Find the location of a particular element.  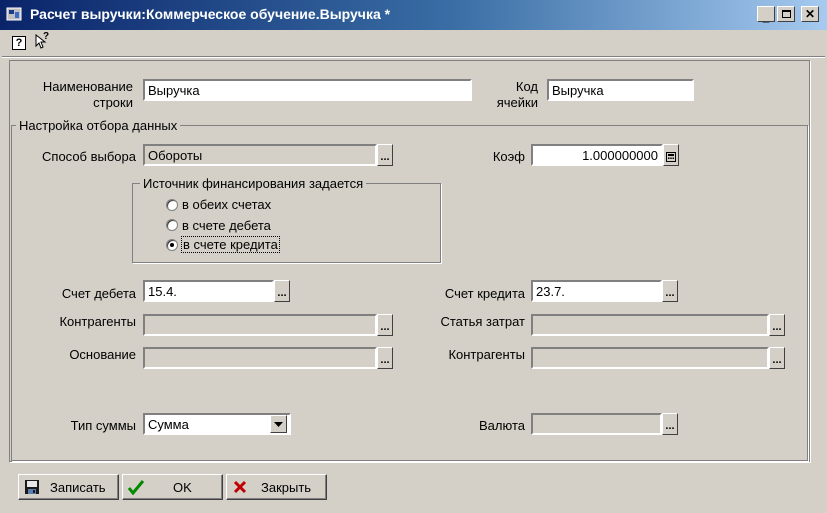

close-x-icon is located at coordinates (240, 487).